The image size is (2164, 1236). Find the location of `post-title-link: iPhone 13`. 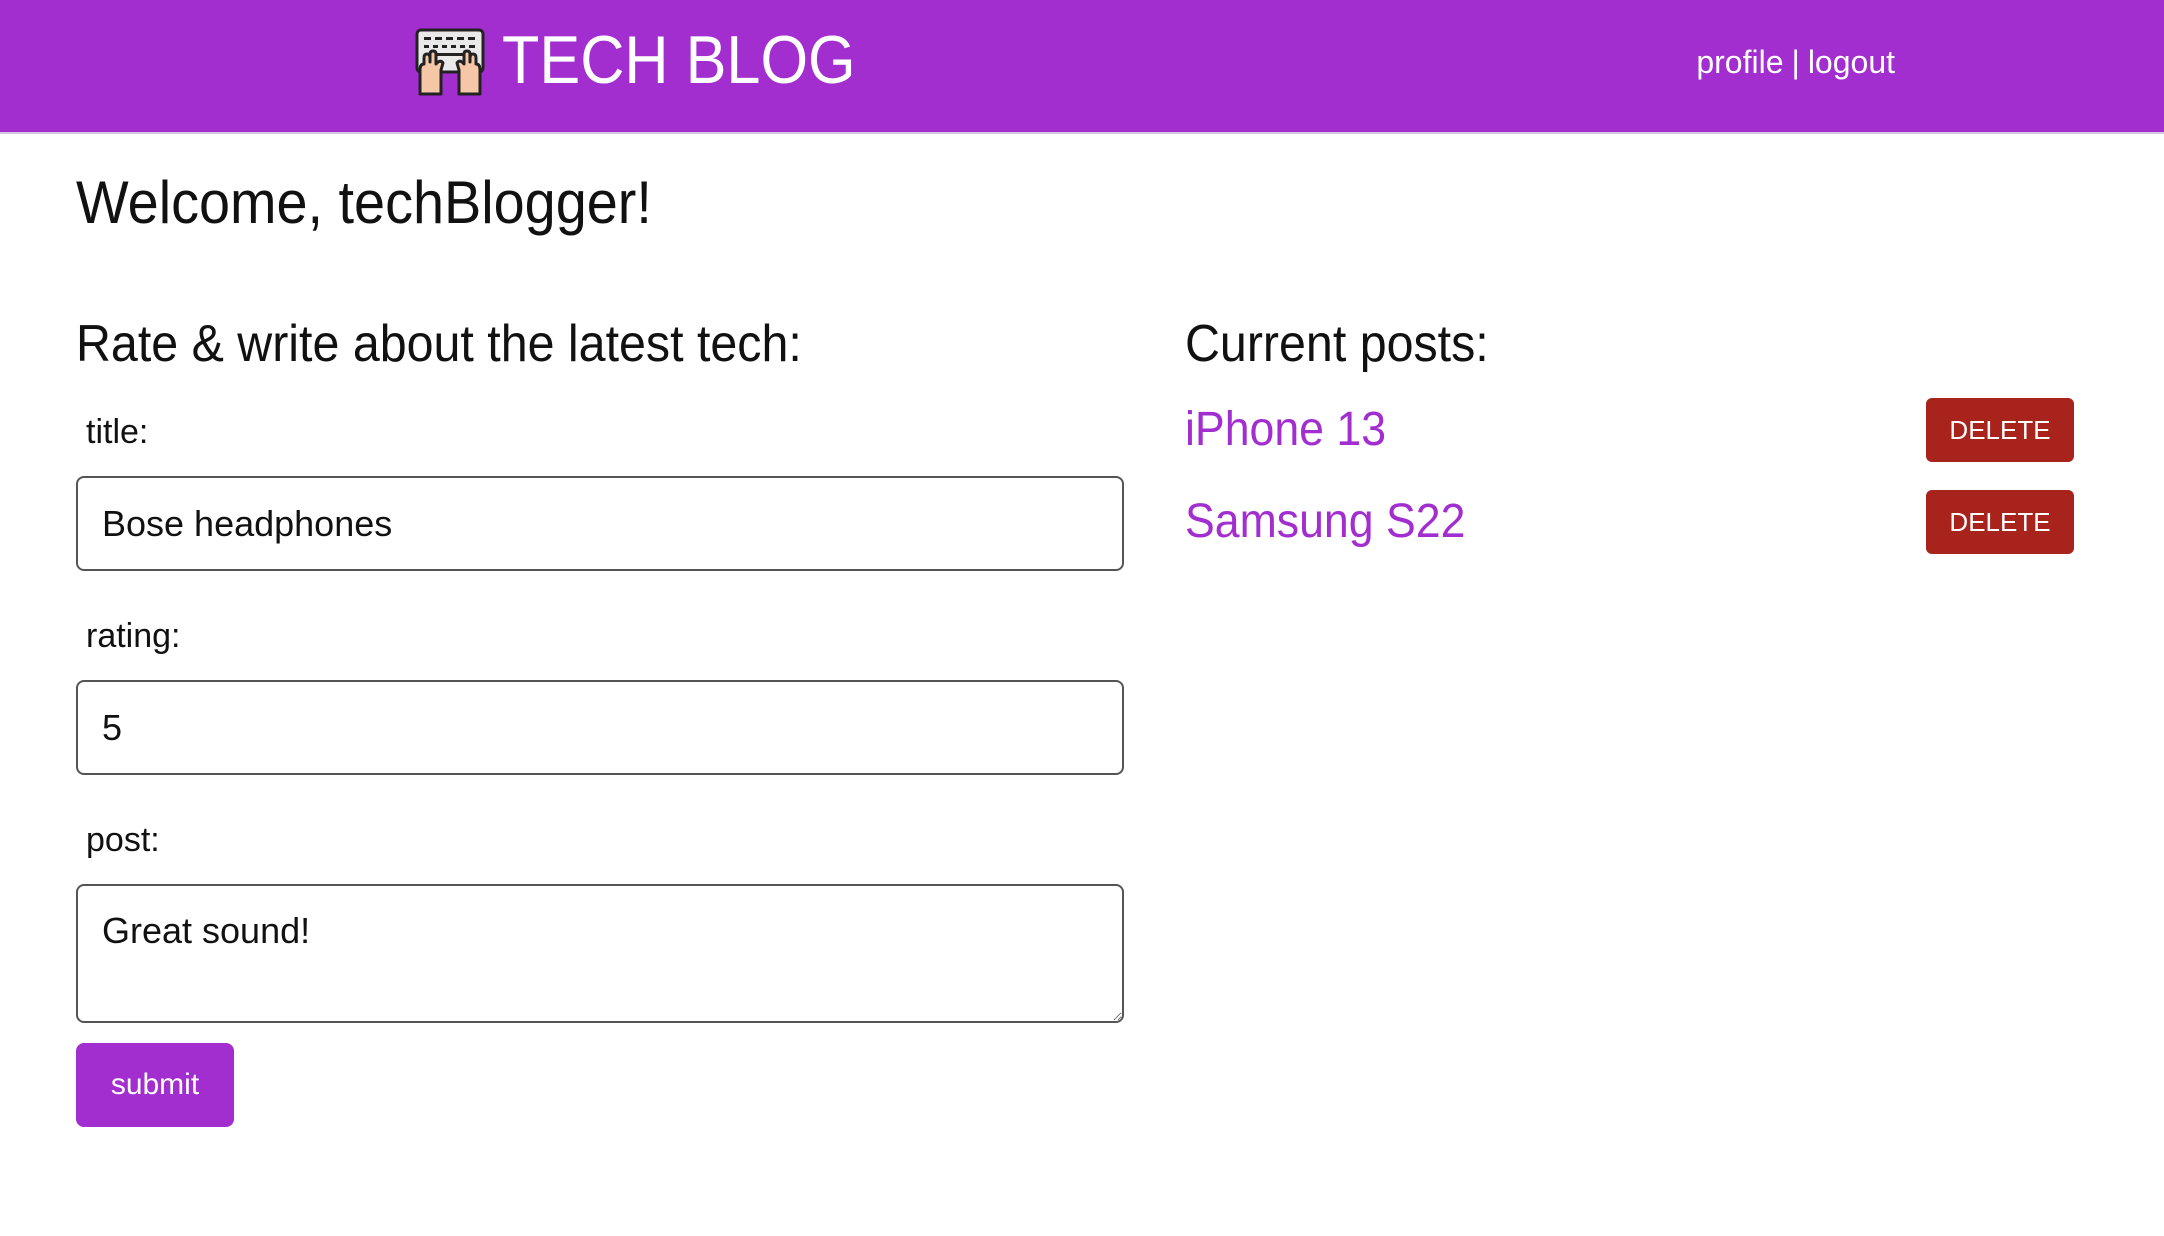

post-title-link: iPhone 13 is located at coordinates (1285, 430).